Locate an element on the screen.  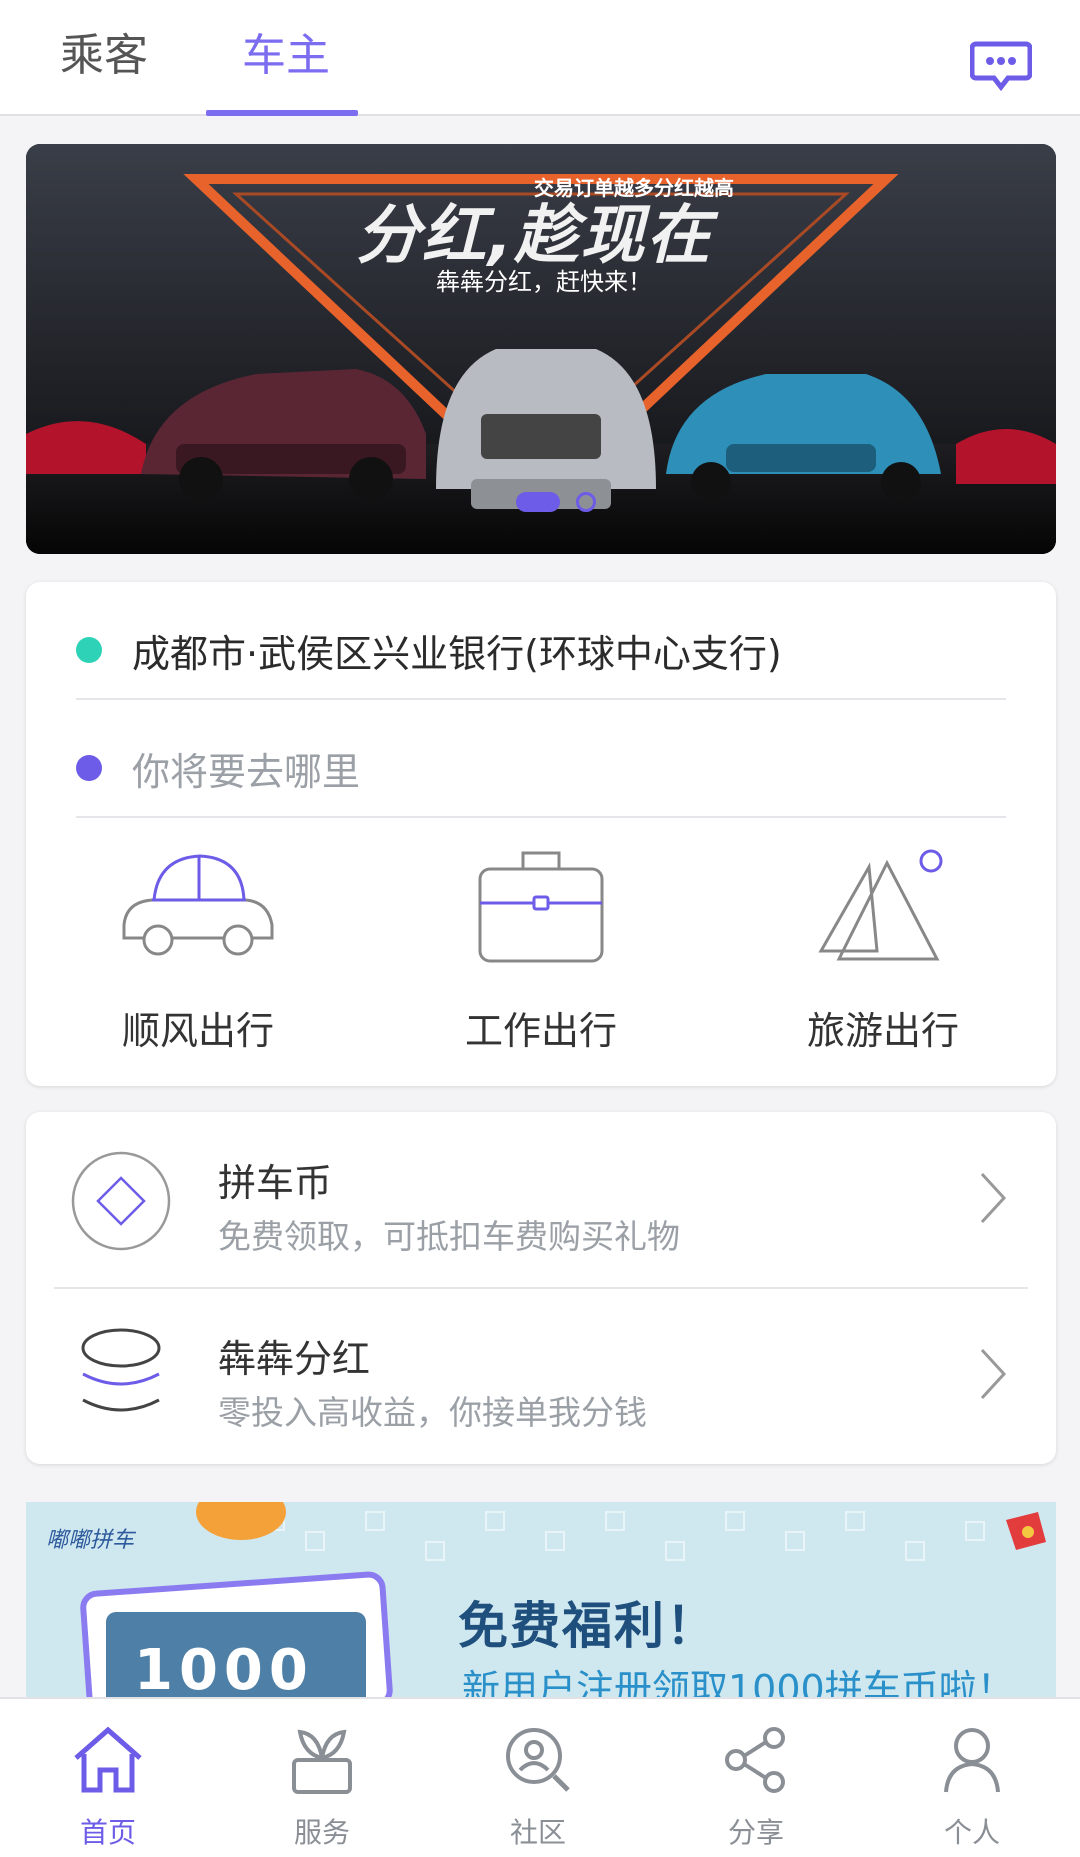
chat-bubble-icon is located at coordinates (1001, 66).